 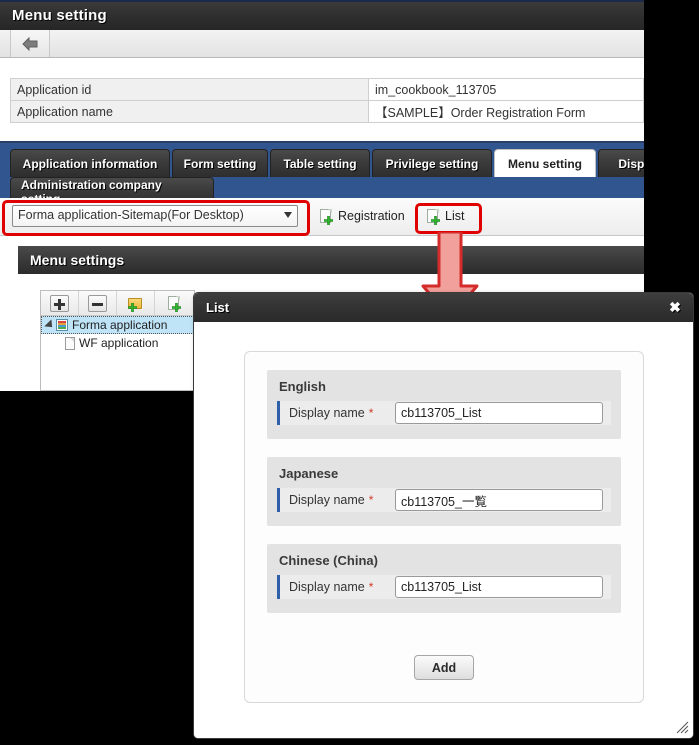 I want to click on sitemap-icon, so click(x=62, y=325).